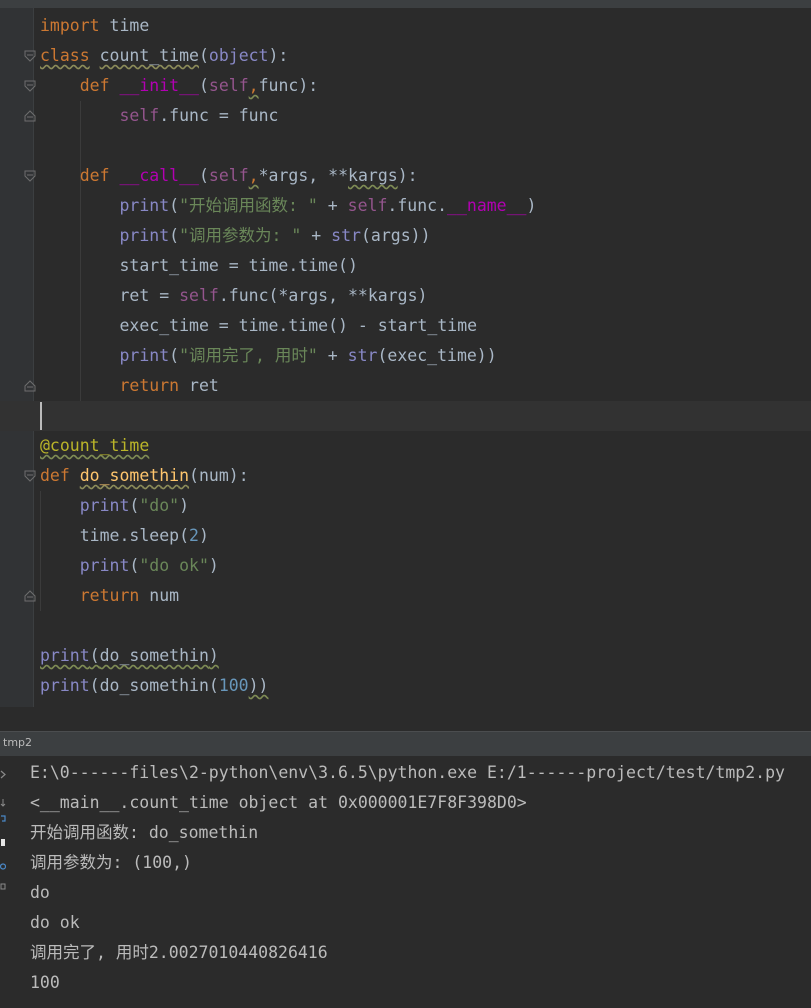 This screenshot has height=1008, width=811. What do you see at coordinates (199, 85) in the screenshot?
I see `code-line: def __init__(self,func):` at bounding box center [199, 85].